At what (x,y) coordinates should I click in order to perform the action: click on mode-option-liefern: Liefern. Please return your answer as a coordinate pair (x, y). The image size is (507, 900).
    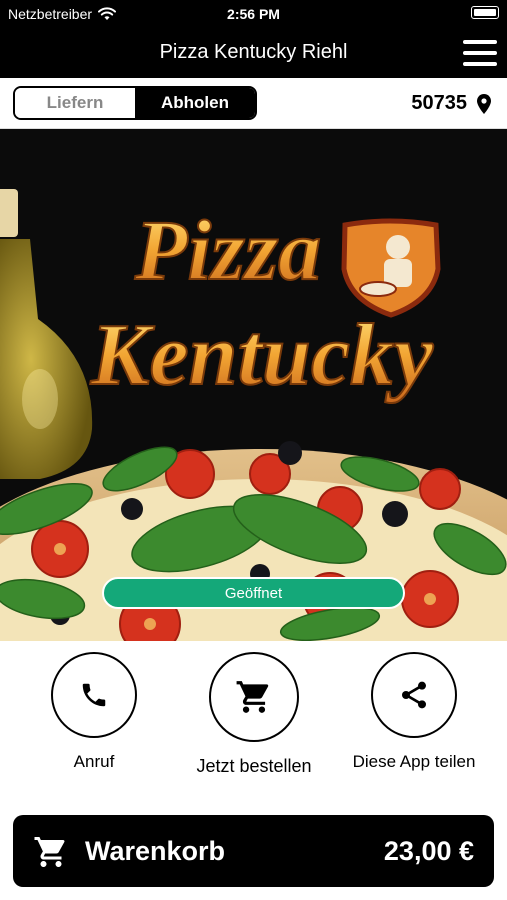
    Looking at the image, I should click on (75, 103).